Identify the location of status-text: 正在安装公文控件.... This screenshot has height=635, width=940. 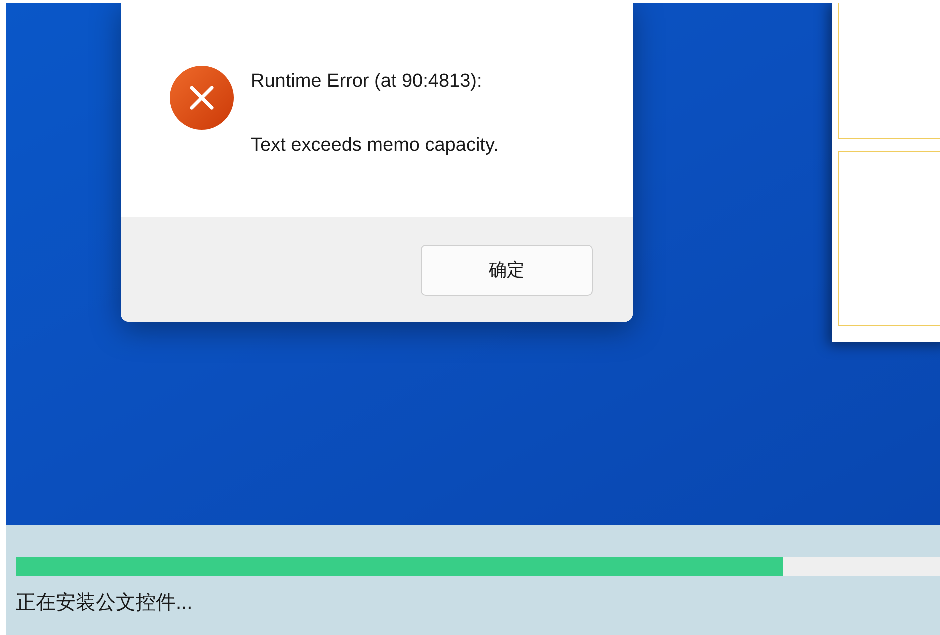
(105, 603).